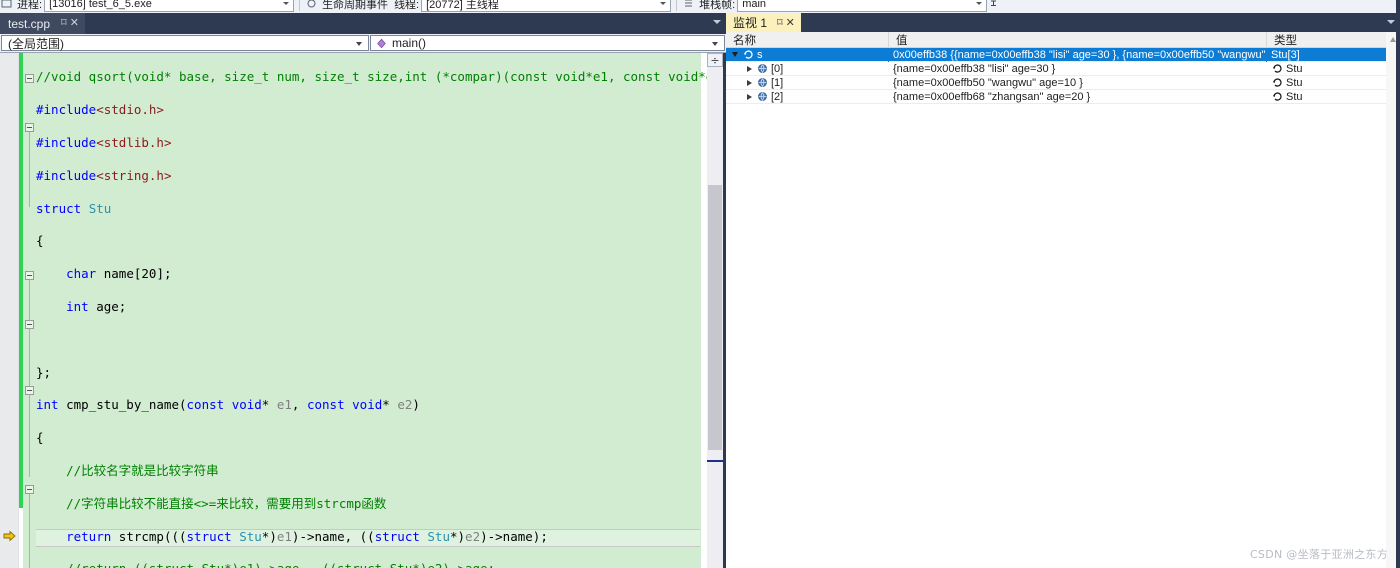 The height and width of the screenshot is (568, 1400). Describe the element at coordinates (777, 96) in the screenshot. I see `watch-name-text: [2]` at that location.